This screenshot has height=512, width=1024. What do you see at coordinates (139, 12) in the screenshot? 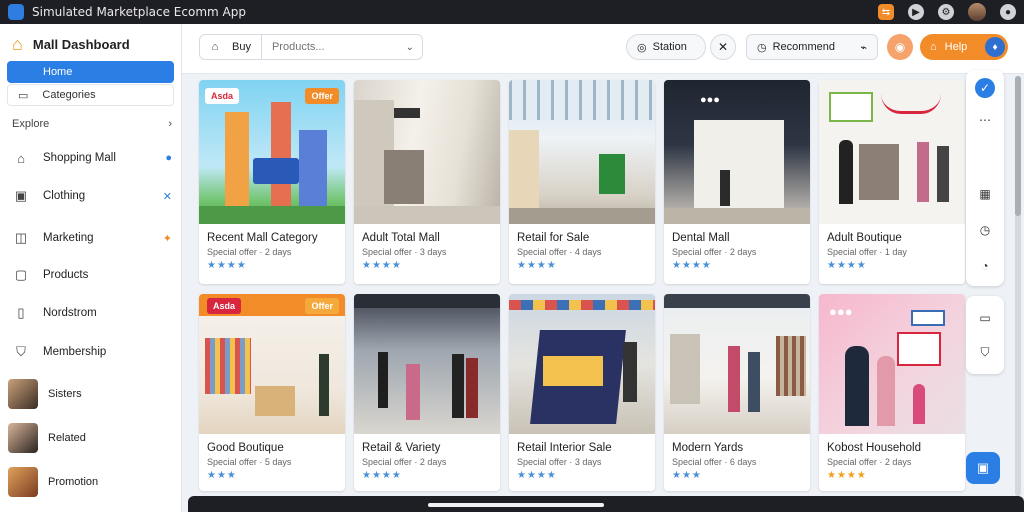
I see `window-title: Simulated Marketplace Ecomm App` at bounding box center [139, 12].